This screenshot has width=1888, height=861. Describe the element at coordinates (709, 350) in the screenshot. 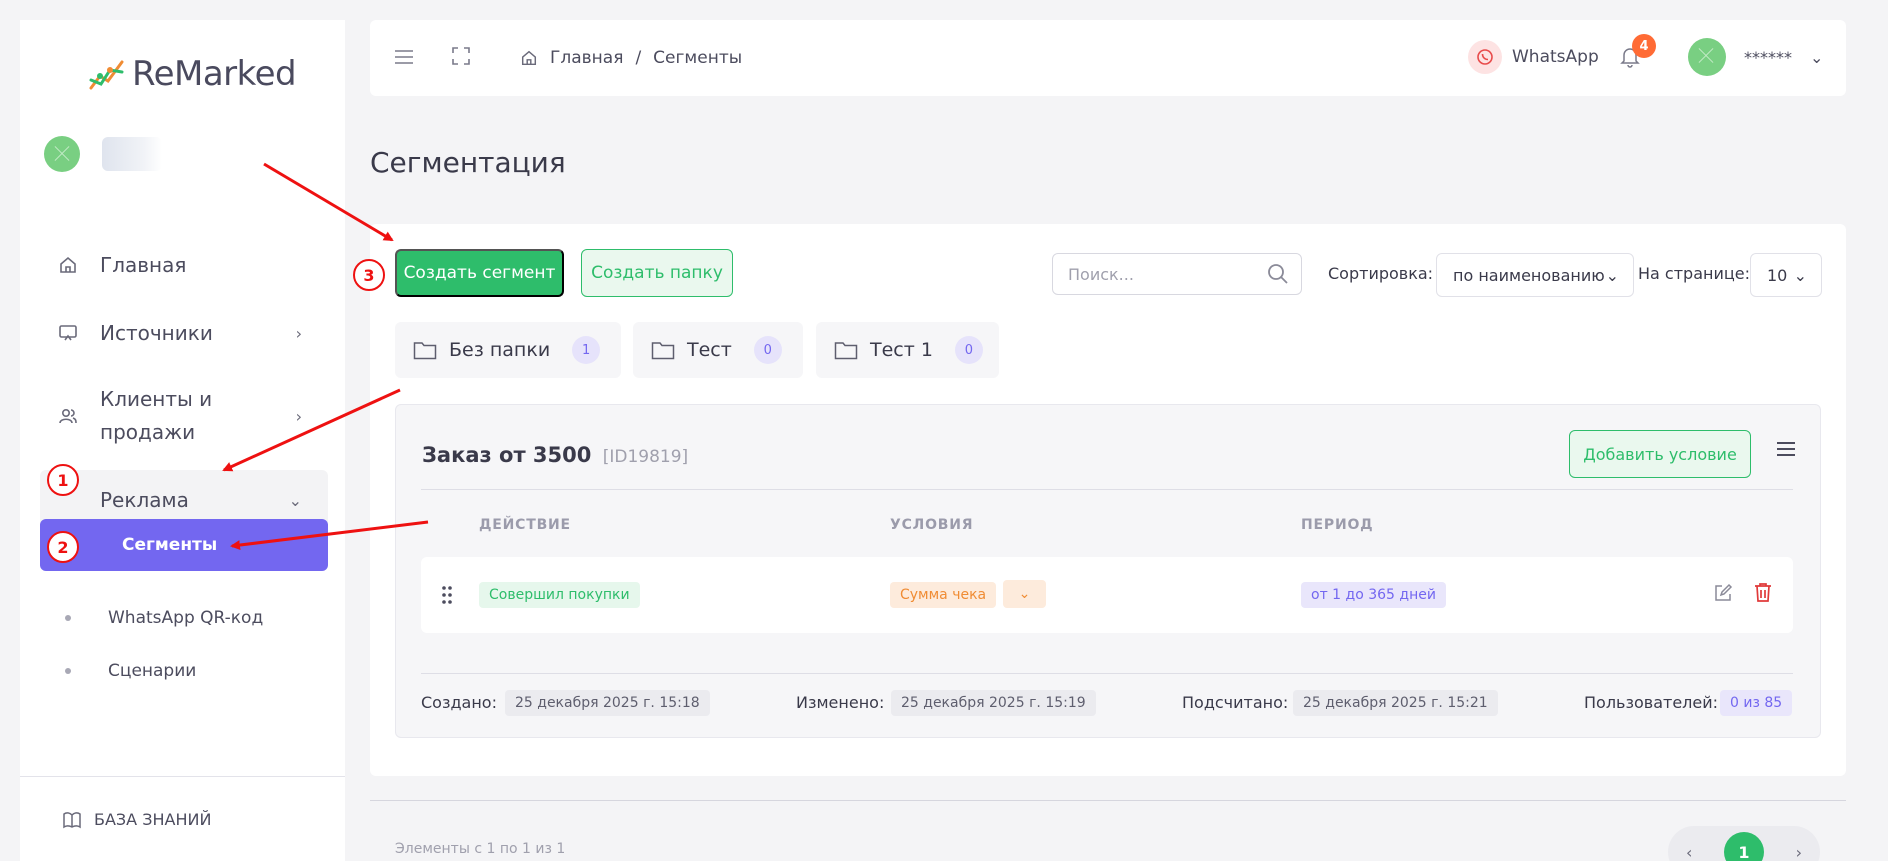

I see `folder-name: Тест` at that location.